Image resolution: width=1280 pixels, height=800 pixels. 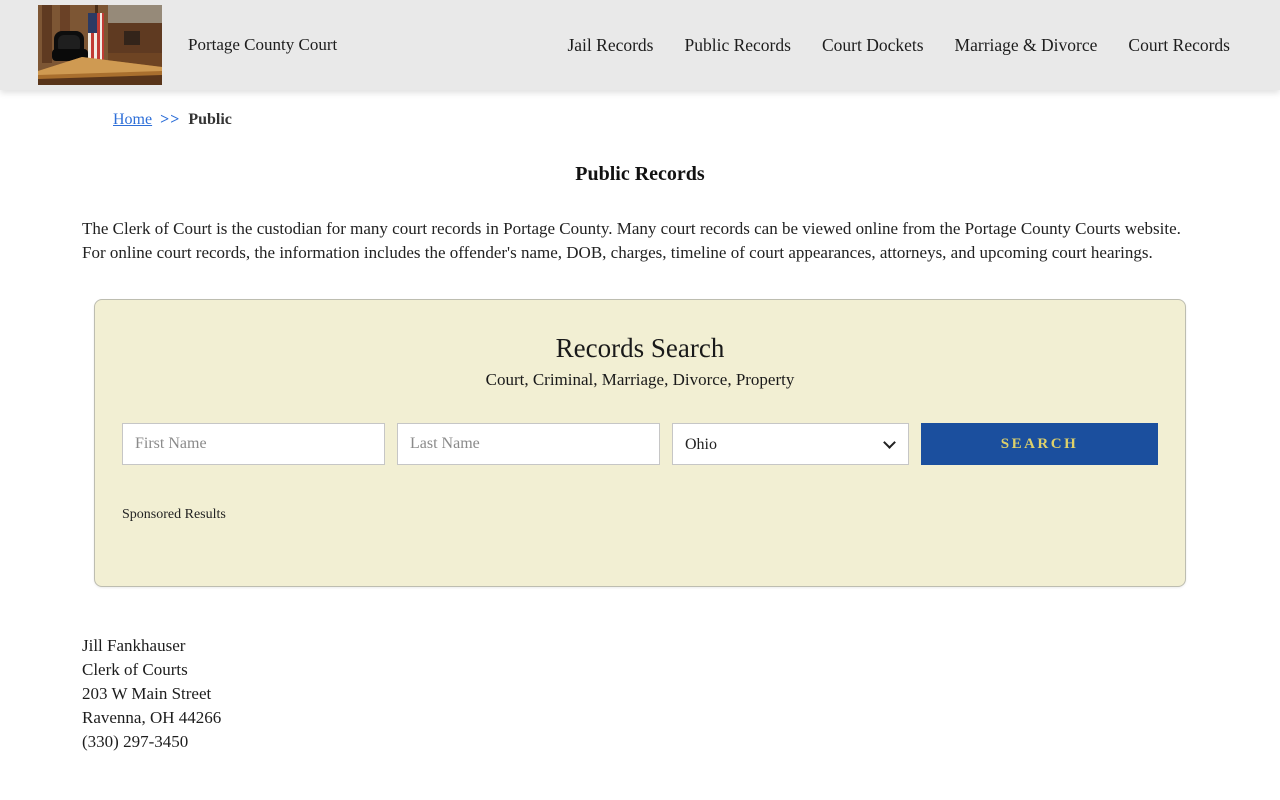 What do you see at coordinates (610, 45) in the screenshot?
I see `nav-jail-records: Jail Records` at bounding box center [610, 45].